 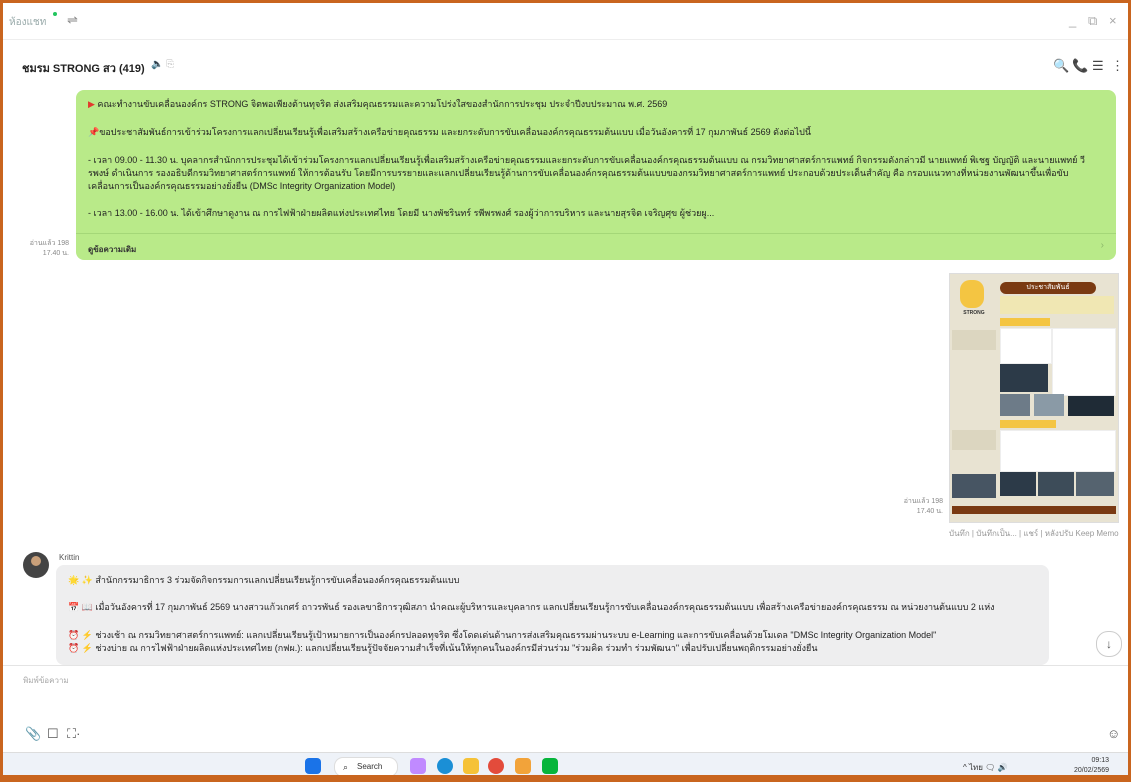 What do you see at coordinates (985, 767) in the screenshot?
I see `system-tray: ^ ไทย 🗨 🔊` at bounding box center [985, 767].